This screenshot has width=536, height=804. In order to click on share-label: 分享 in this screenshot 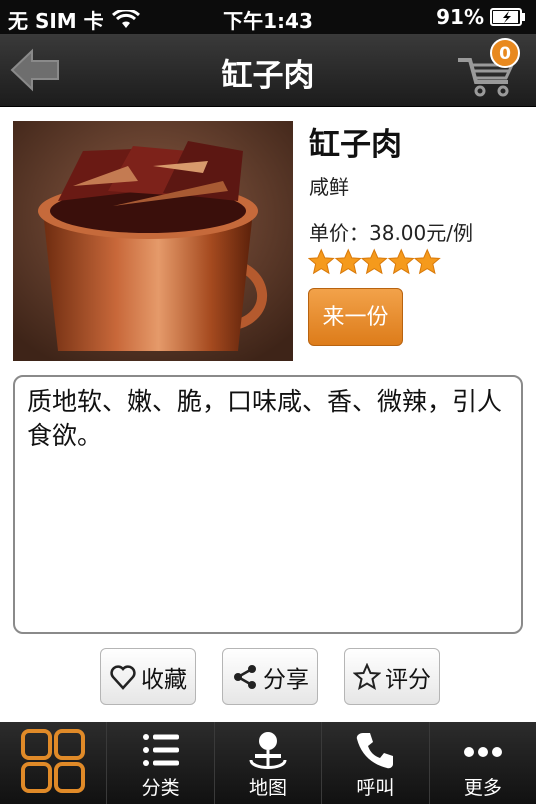, I will do `click(286, 679)`.